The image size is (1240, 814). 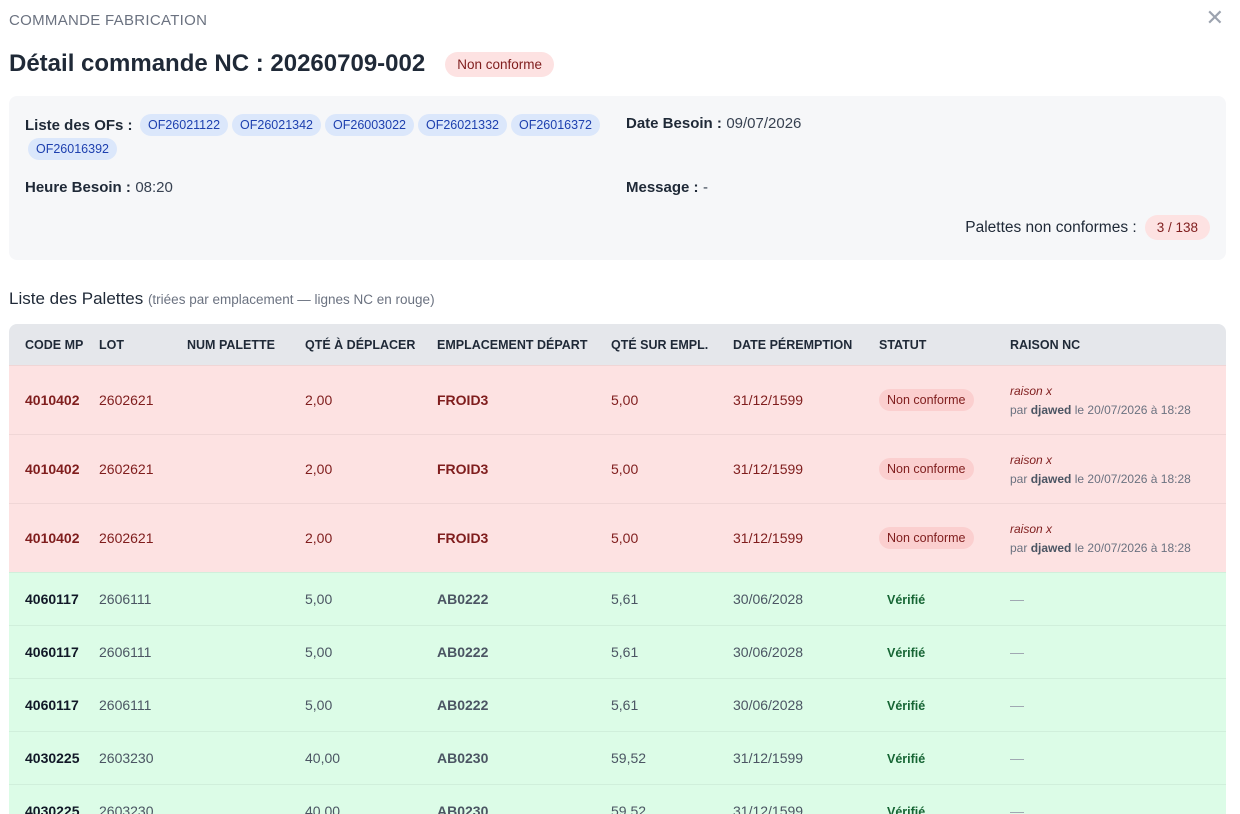 What do you see at coordinates (277, 125) in the screenshot?
I see `of-chip: OF26021342` at bounding box center [277, 125].